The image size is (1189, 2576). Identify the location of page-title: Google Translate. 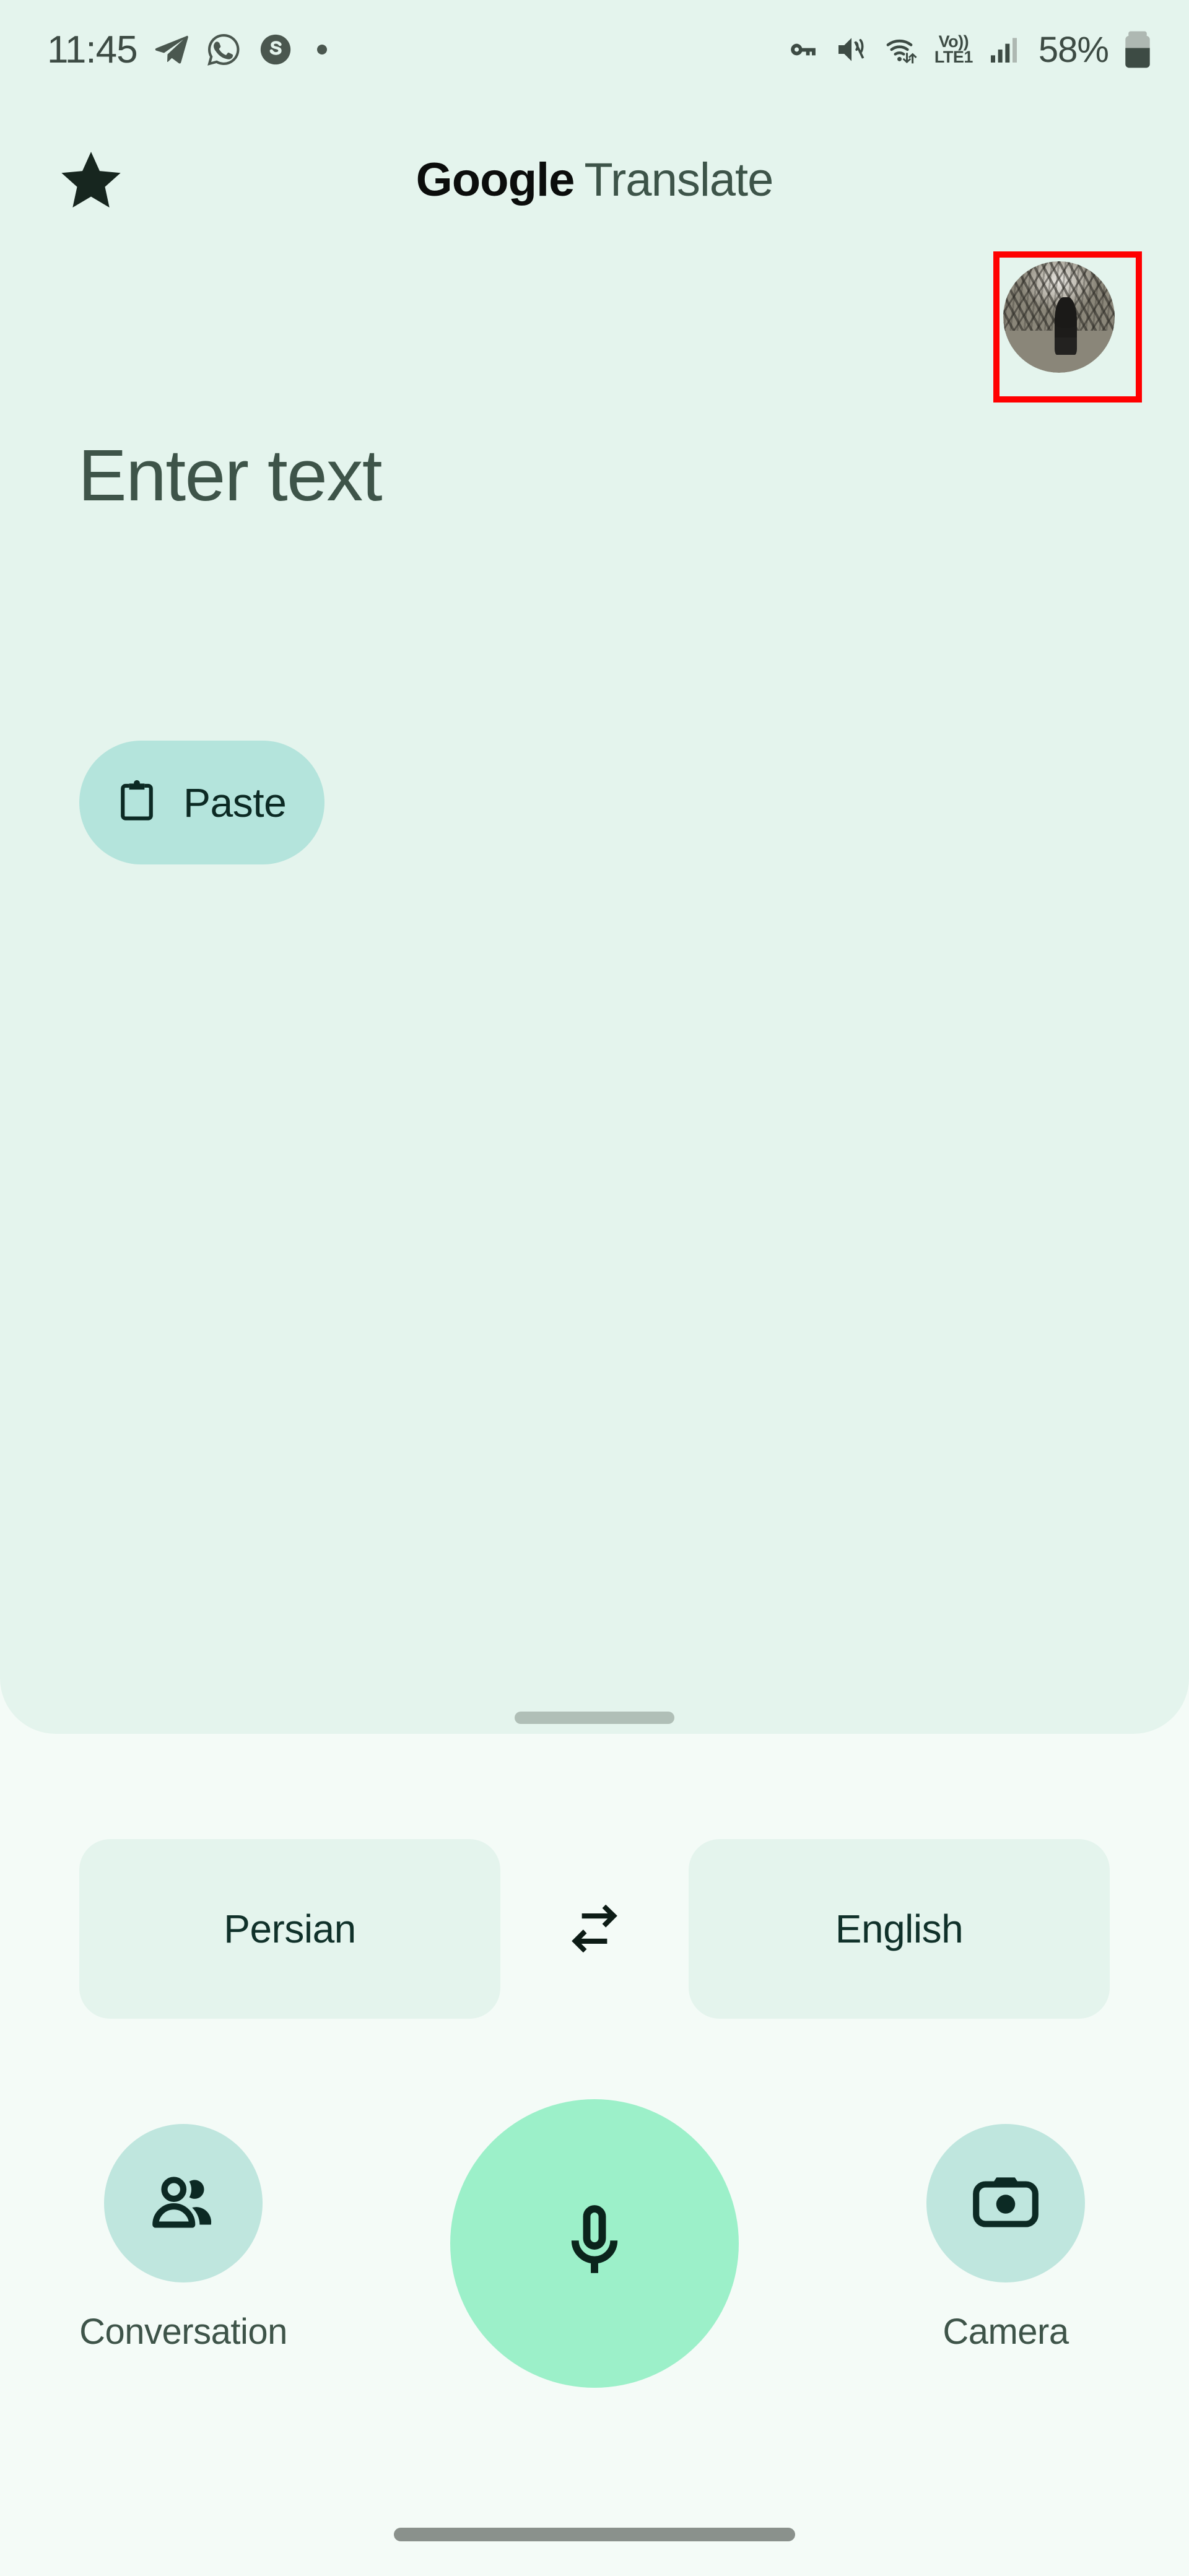
(594, 179).